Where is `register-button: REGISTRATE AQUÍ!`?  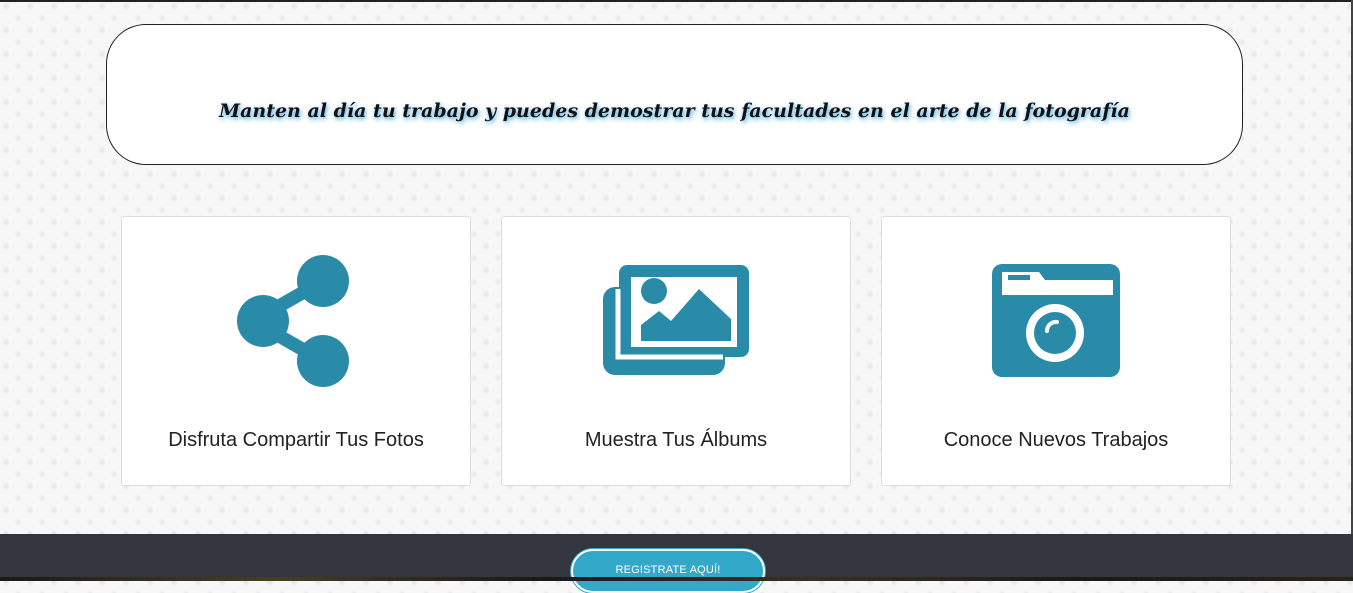
register-button: REGISTRATE AQUÍ! is located at coordinates (668, 571).